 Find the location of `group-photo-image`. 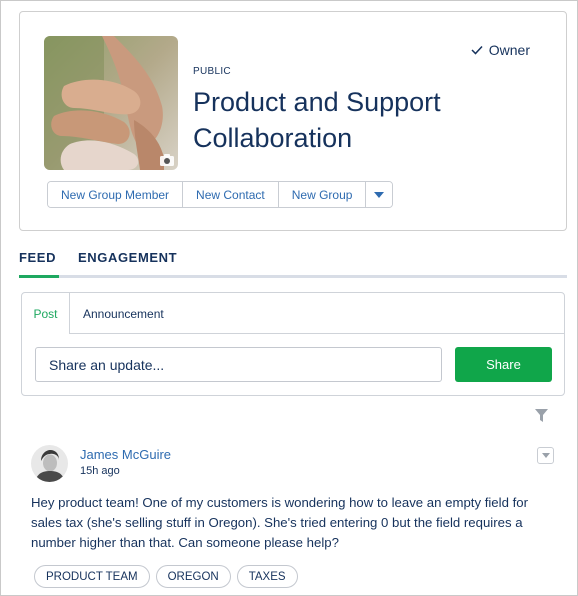

group-photo-image is located at coordinates (111, 103).